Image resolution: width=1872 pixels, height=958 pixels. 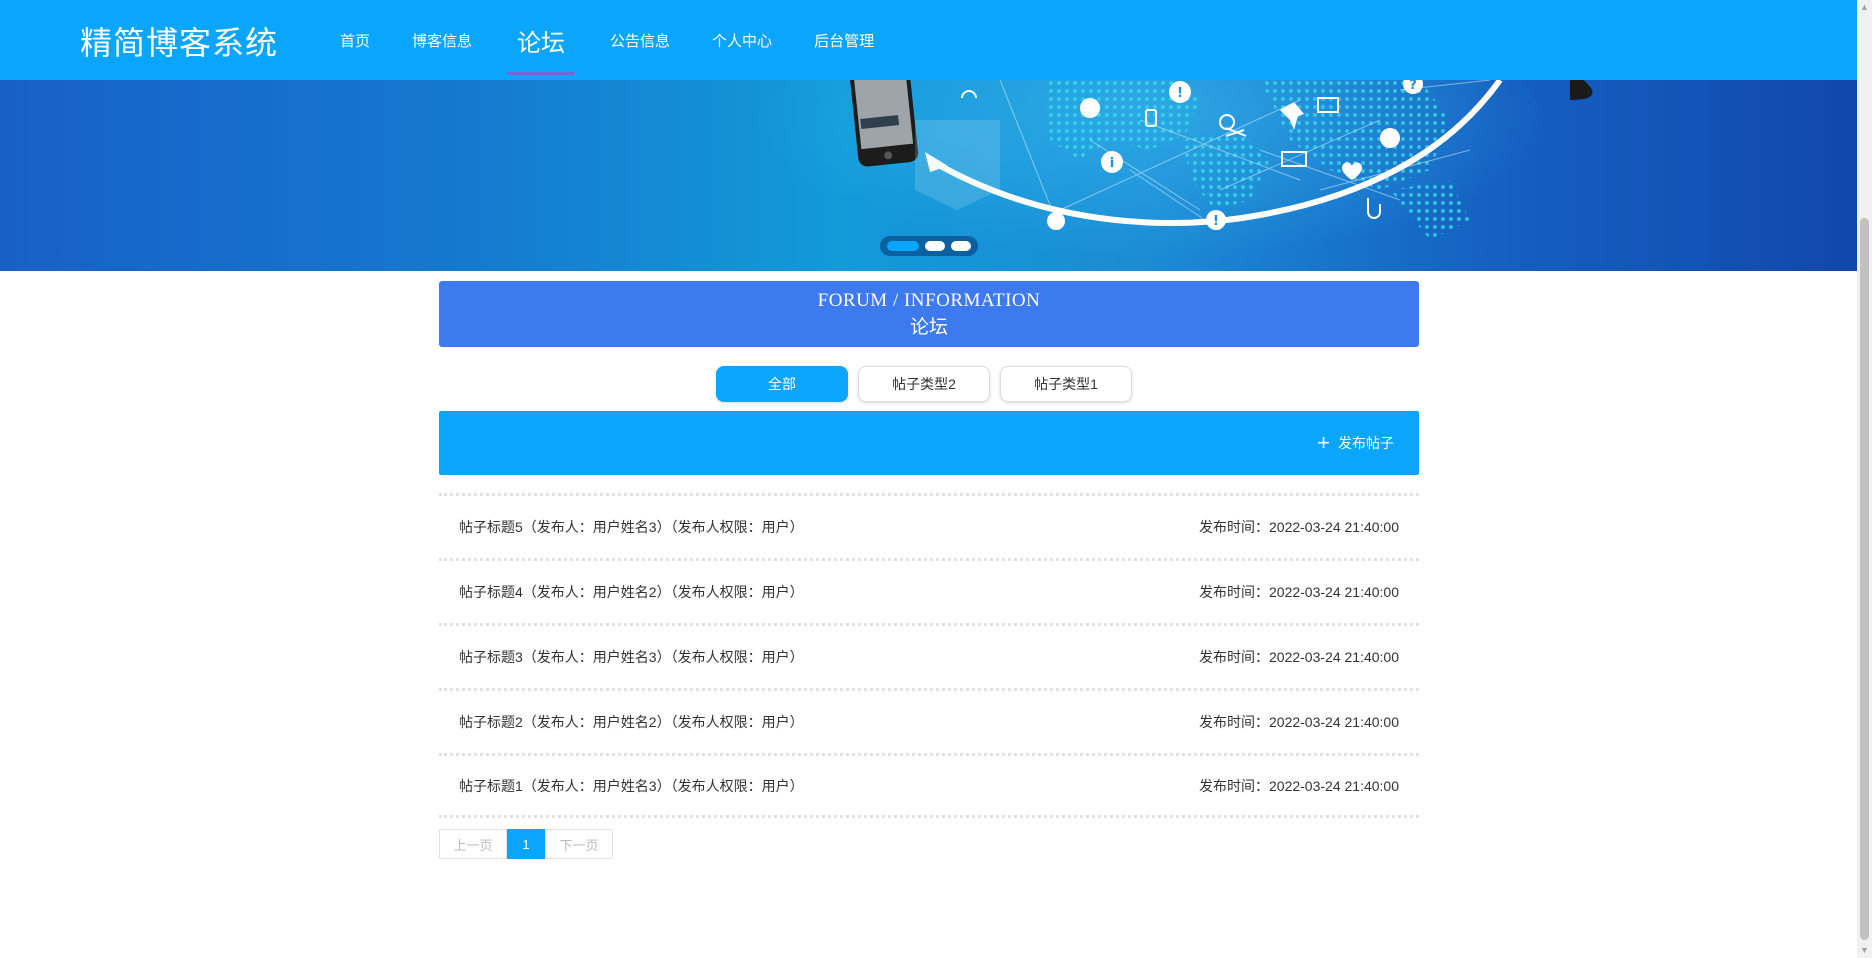 What do you see at coordinates (1323, 442) in the screenshot?
I see `plus-icon: +` at bounding box center [1323, 442].